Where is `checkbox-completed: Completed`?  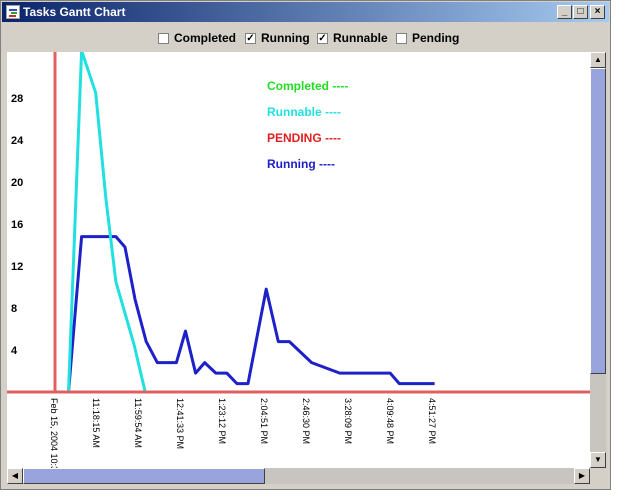 checkbox-completed: Completed is located at coordinates (197, 38).